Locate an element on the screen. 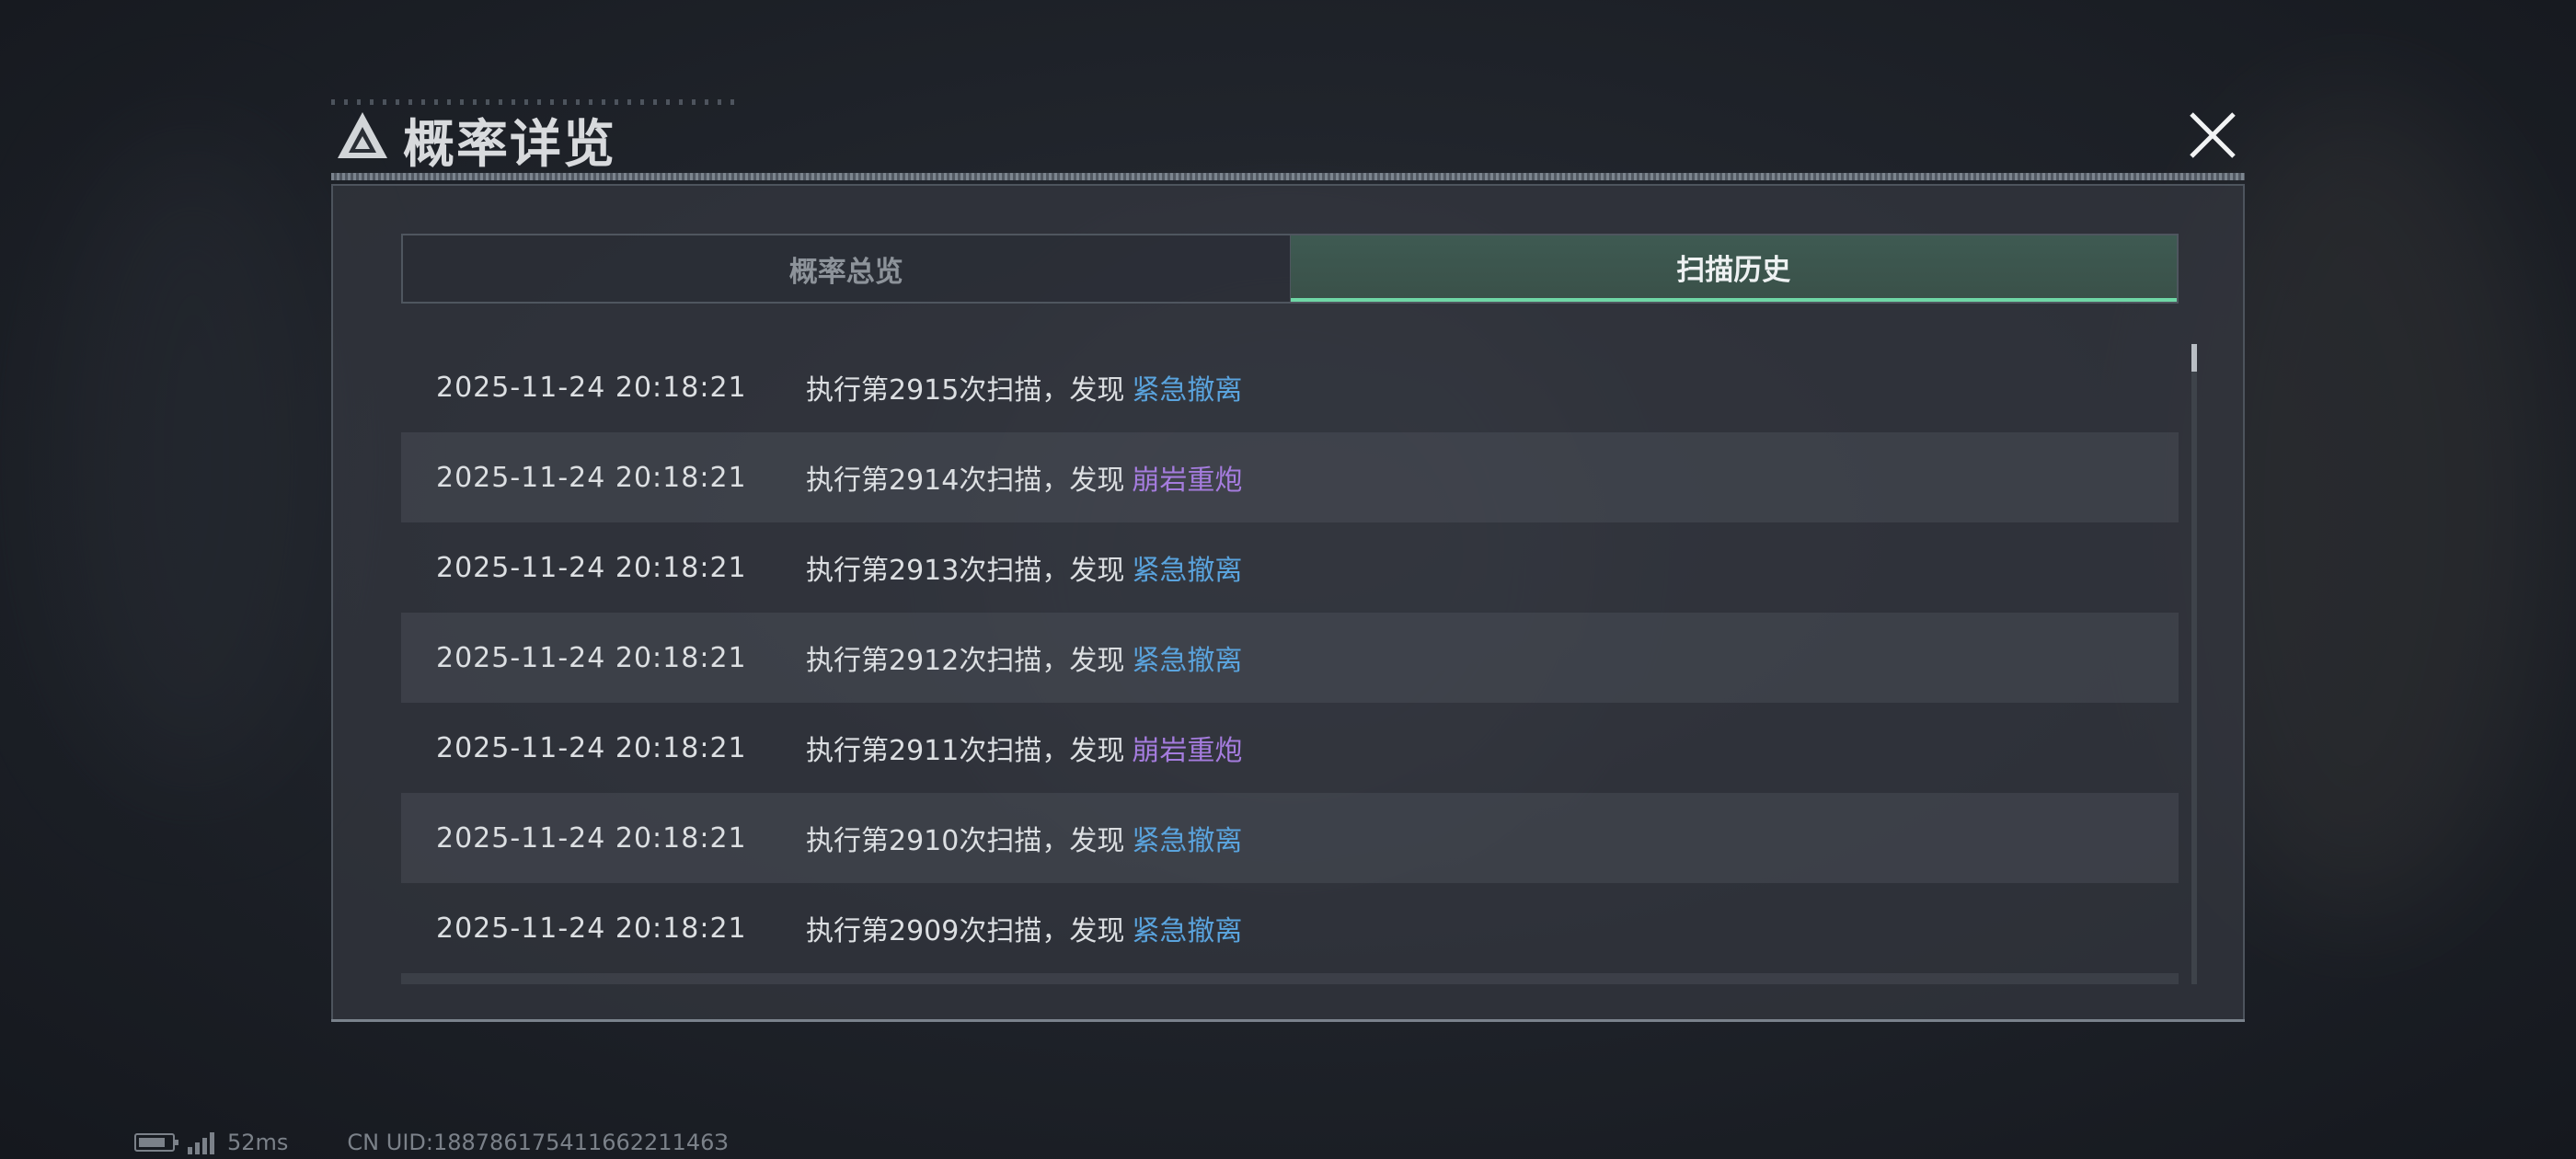 The image size is (2576, 1159). history-message-text: 执行第2911次扫描，发现 is located at coordinates (965, 751).